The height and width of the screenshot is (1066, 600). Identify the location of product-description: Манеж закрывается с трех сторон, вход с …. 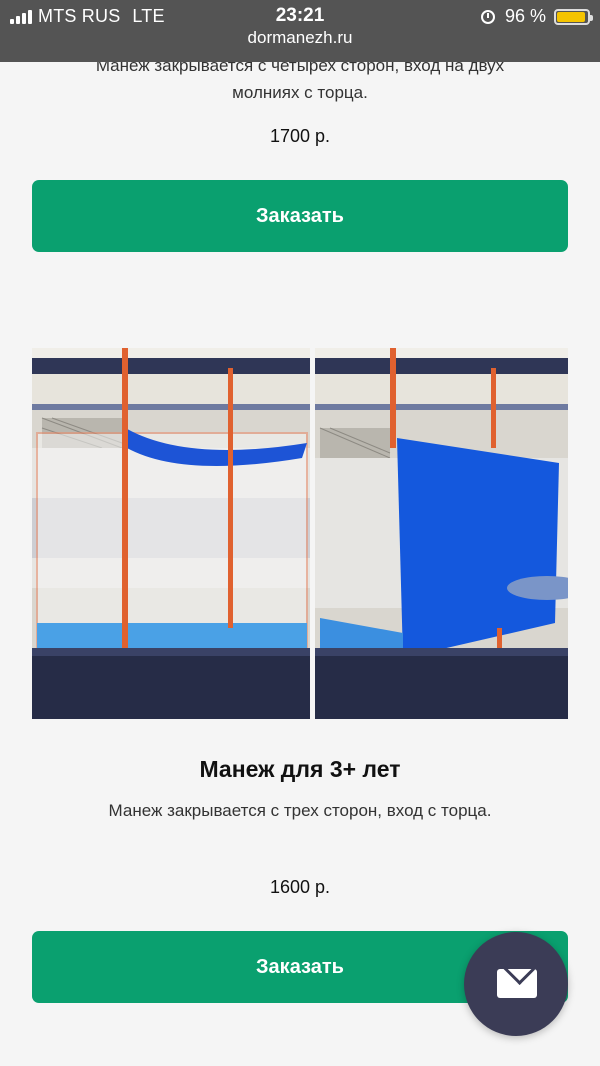
(300, 810).